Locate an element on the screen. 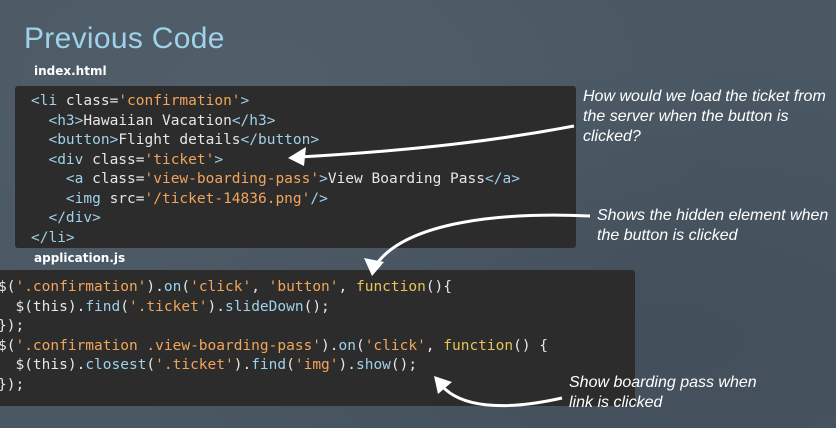 The height and width of the screenshot is (428, 836). arrow-to-button is located at coordinates (483, 238).